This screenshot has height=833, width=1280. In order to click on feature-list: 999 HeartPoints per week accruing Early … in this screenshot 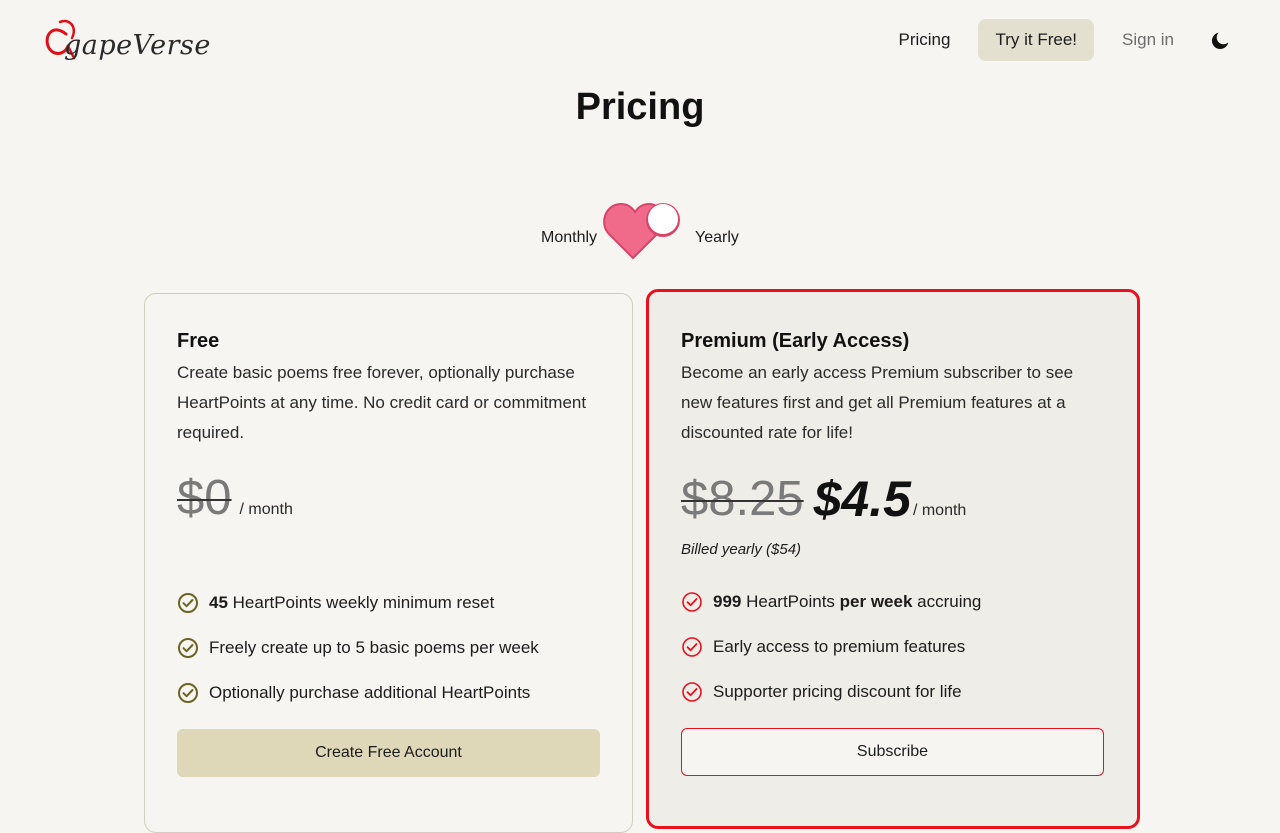, I will do `click(831, 646)`.